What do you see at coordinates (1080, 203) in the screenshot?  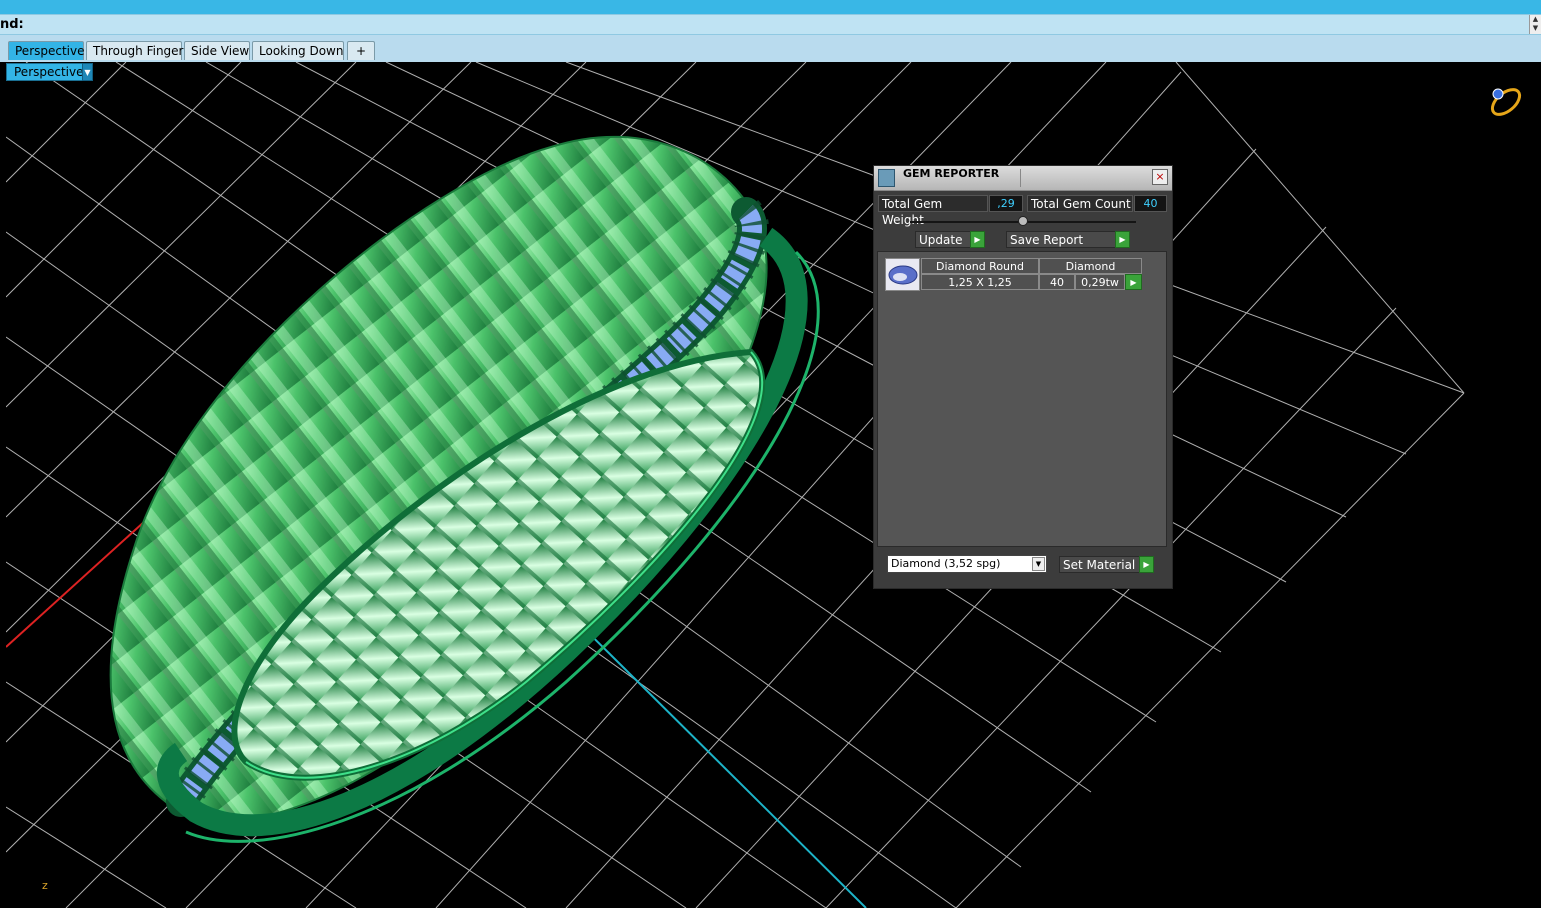 I see `total-count-label: Total Gem Count` at bounding box center [1080, 203].